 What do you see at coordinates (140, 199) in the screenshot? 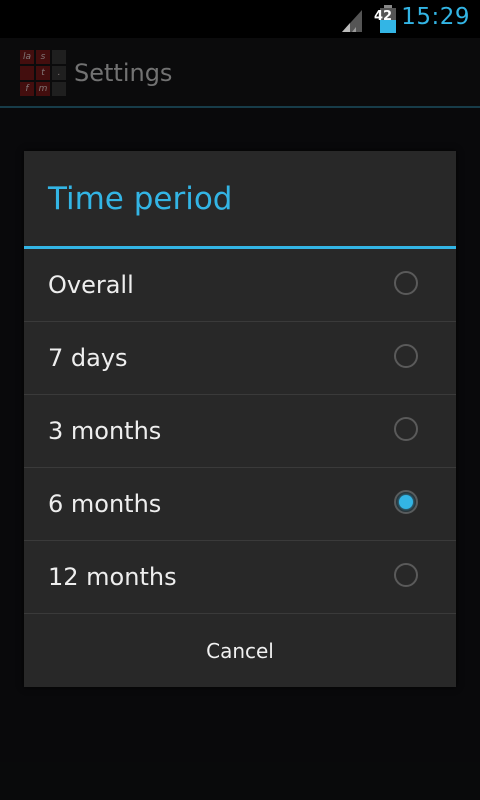
I see `dialog-title: Time period` at bounding box center [140, 199].